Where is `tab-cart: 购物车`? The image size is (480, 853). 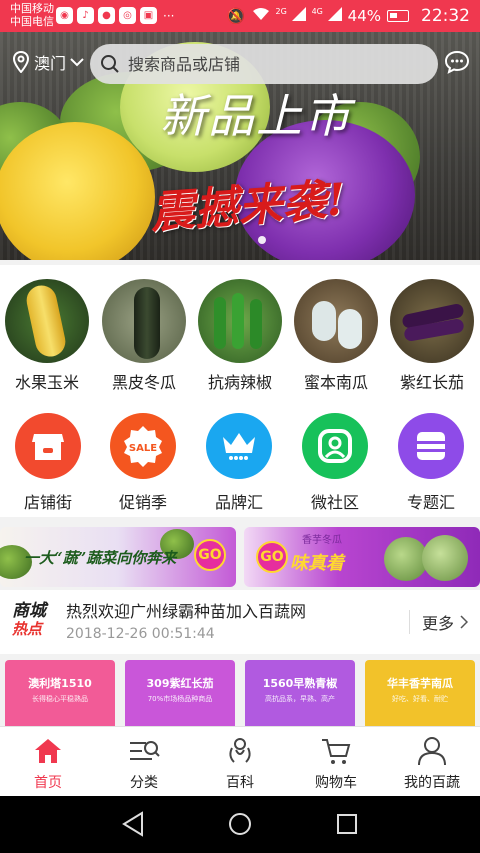 tab-cart: 购物车 is located at coordinates (336, 763).